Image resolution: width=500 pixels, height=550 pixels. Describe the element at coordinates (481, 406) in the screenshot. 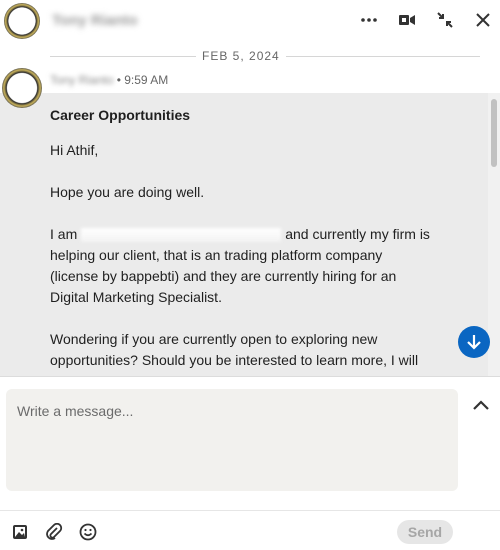

I see `expand-compose-icon` at that location.